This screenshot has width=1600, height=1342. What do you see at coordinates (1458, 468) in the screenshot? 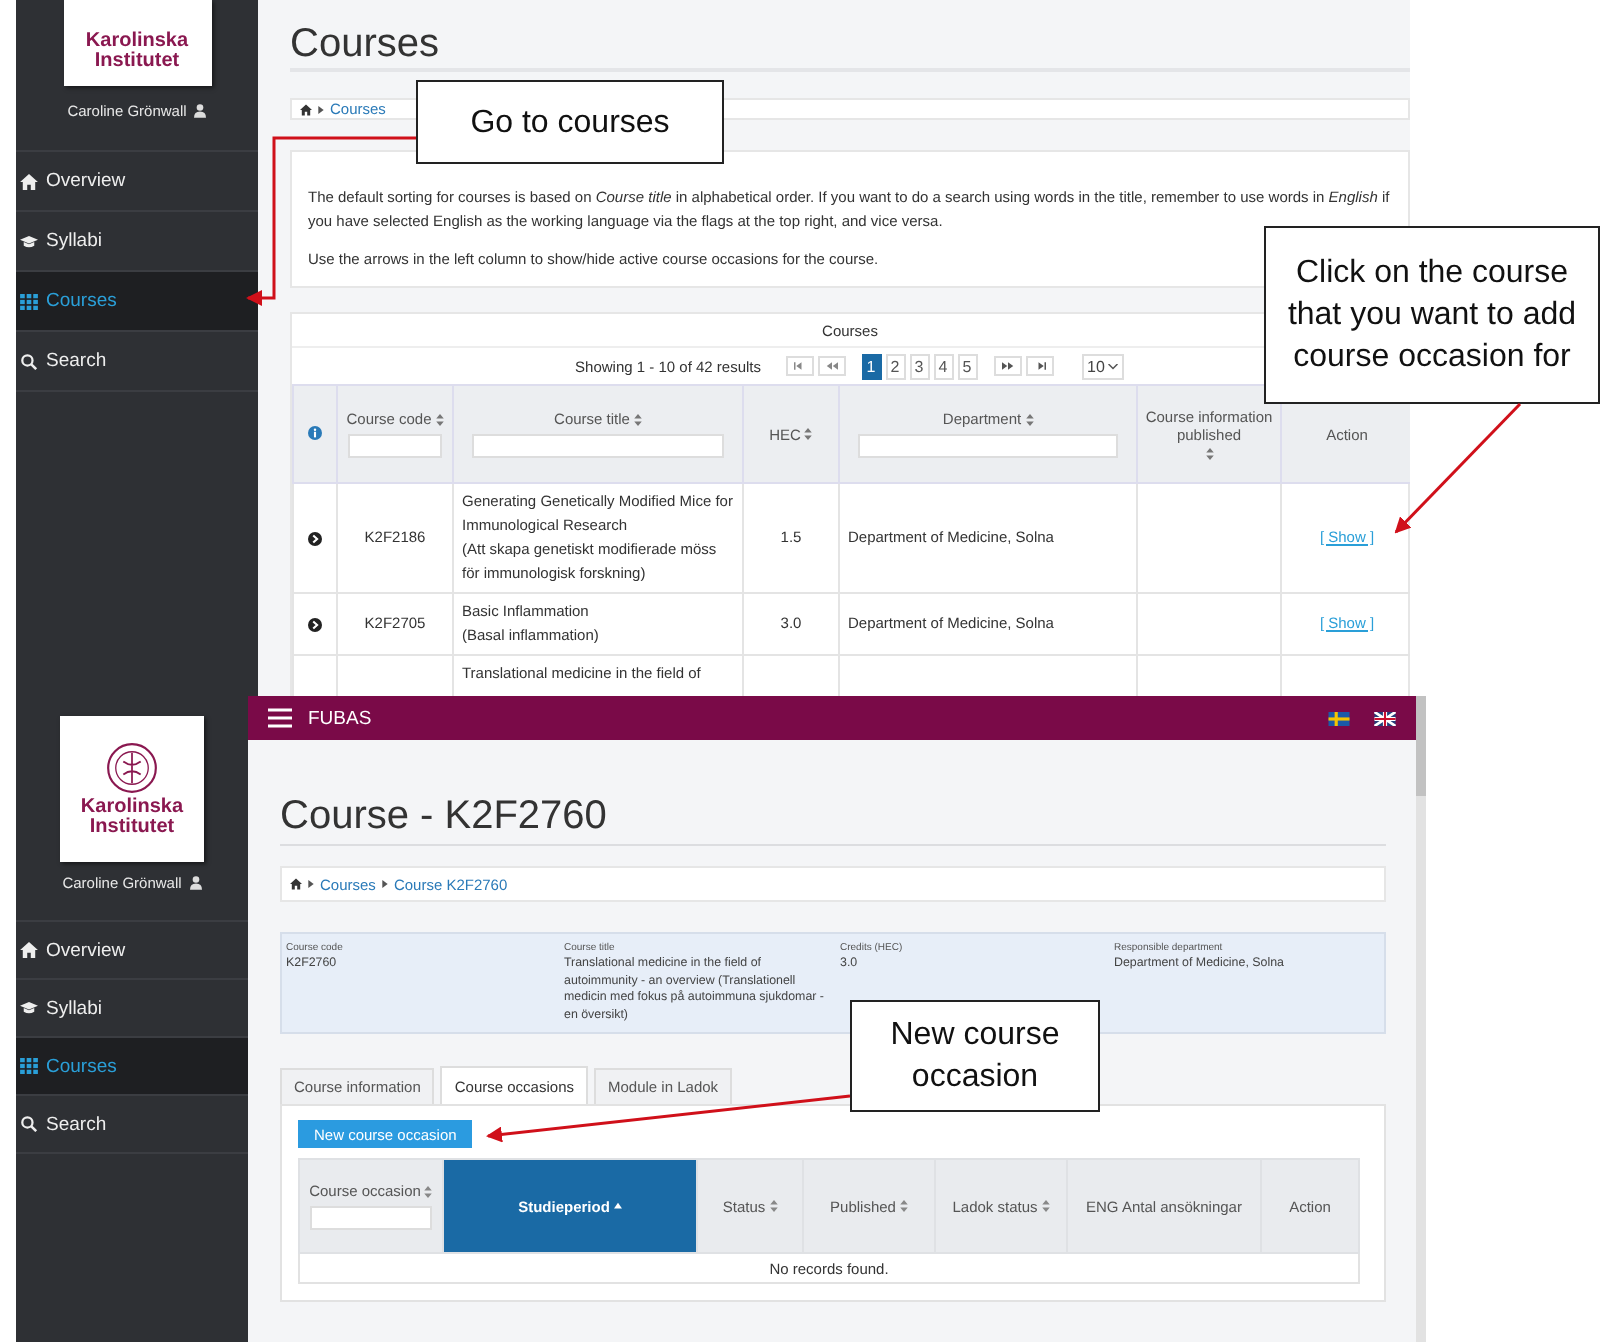
I see `arrow` at bounding box center [1458, 468].